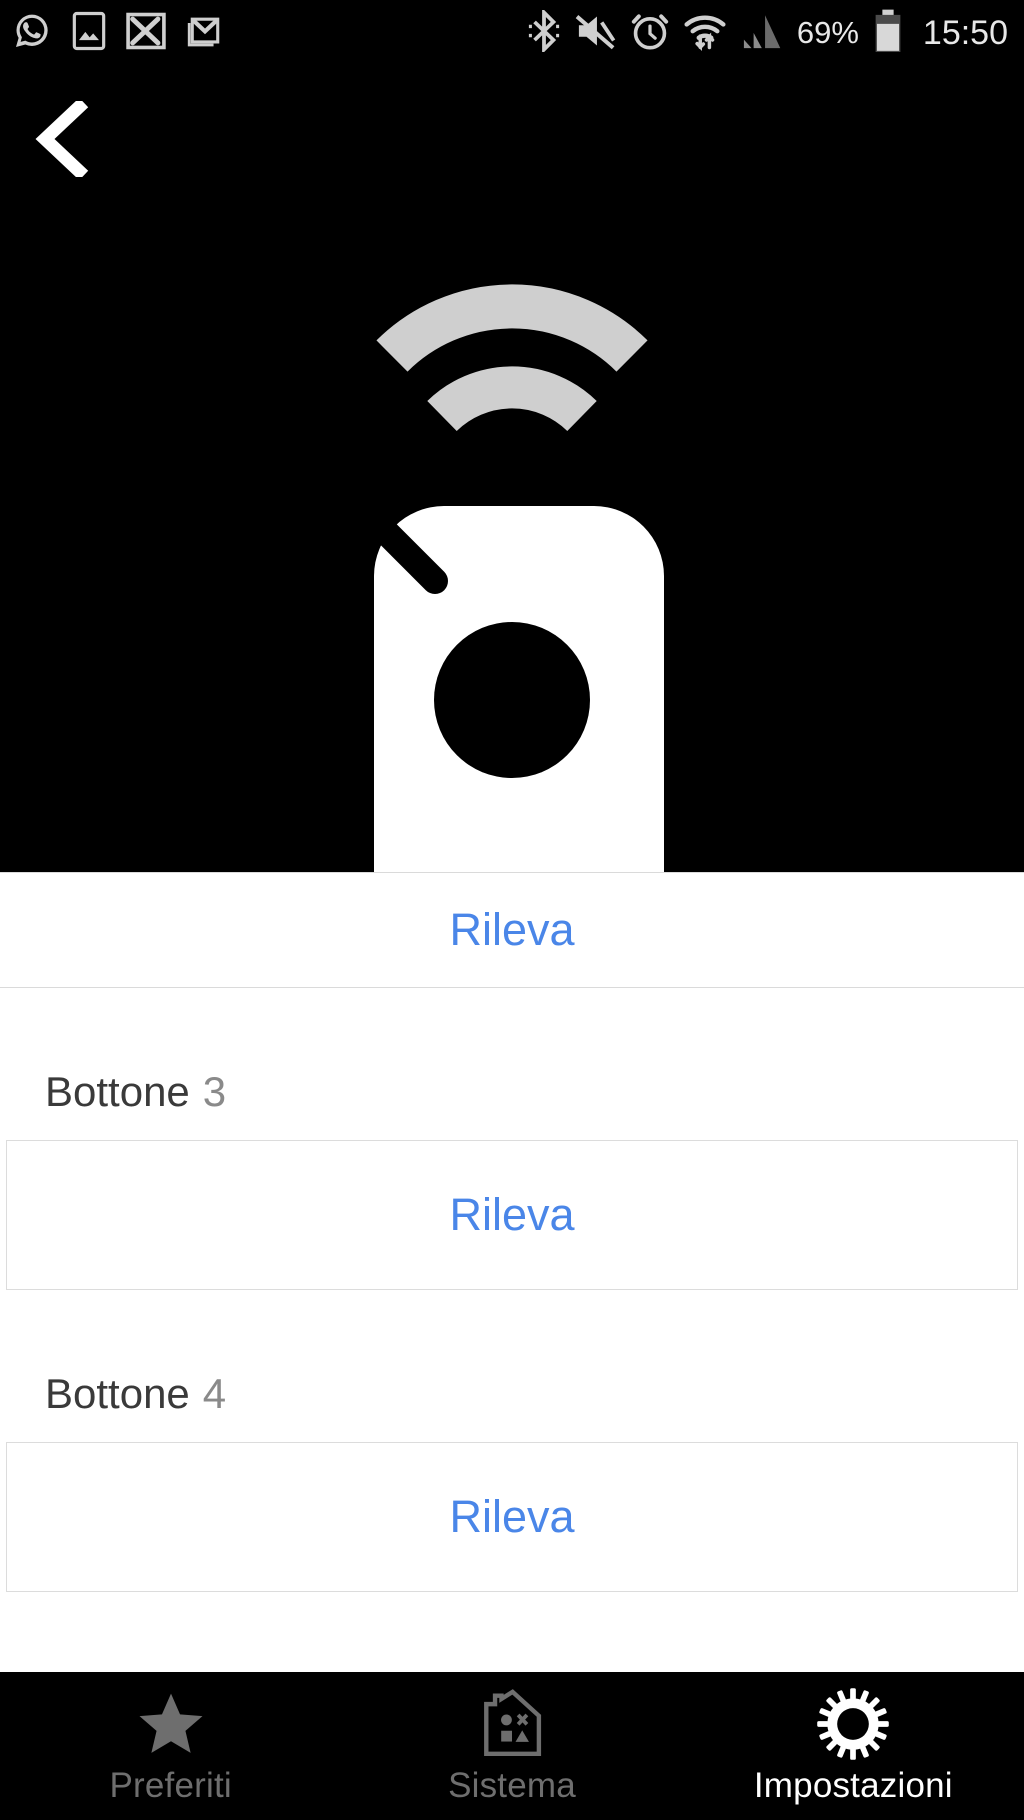 This screenshot has height=1820, width=1024. Describe the element at coordinates (171, 1724) in the screenshot. I see `star-icon` at that location.